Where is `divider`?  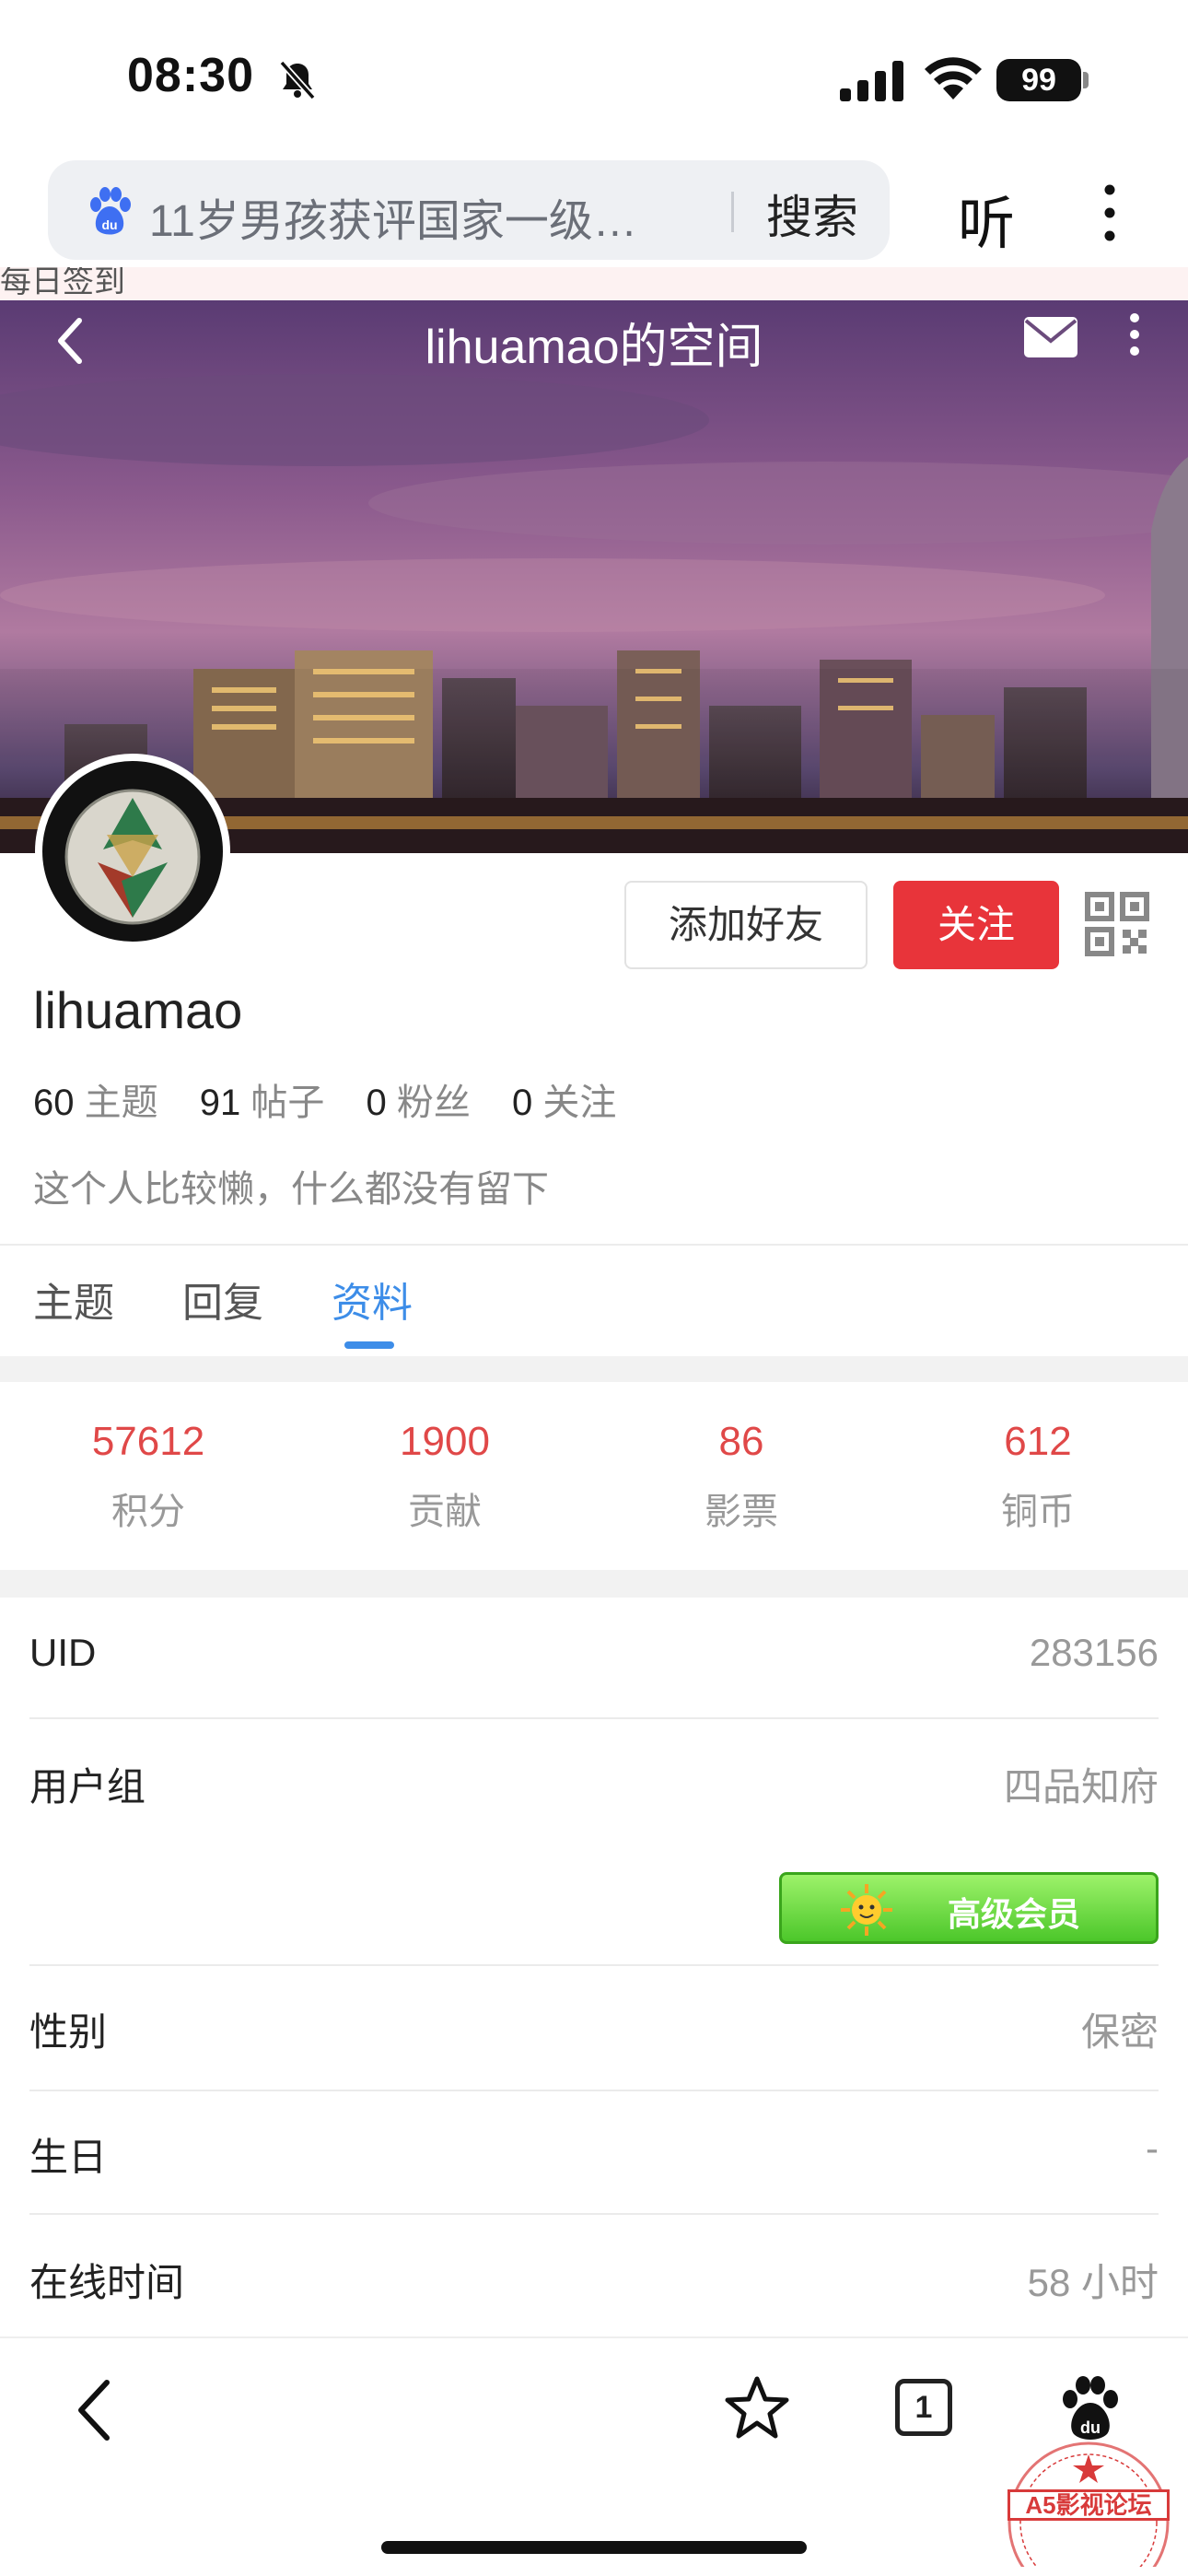
divider is located at coordinates (594, 1245).